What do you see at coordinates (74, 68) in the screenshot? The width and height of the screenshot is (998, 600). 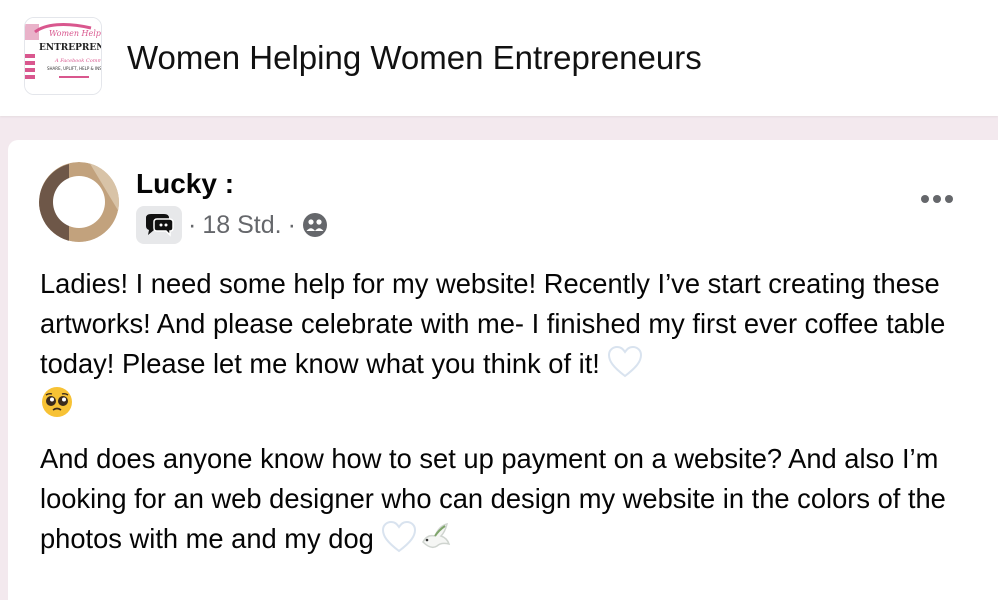 I see `svg-text: SHARE, UPLIFT, HELP & INSPIRE` at bounding box center [74, 68].